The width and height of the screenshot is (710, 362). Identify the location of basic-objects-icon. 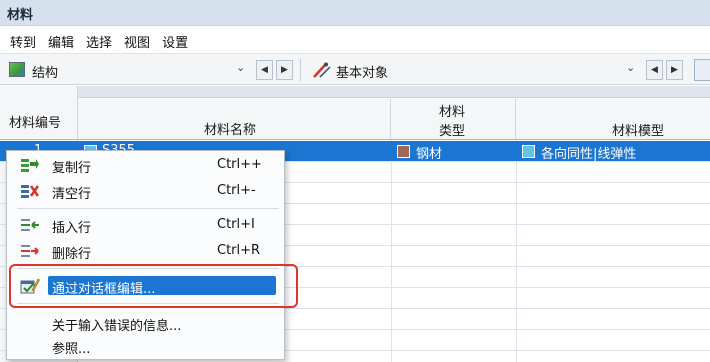
(322, 70).